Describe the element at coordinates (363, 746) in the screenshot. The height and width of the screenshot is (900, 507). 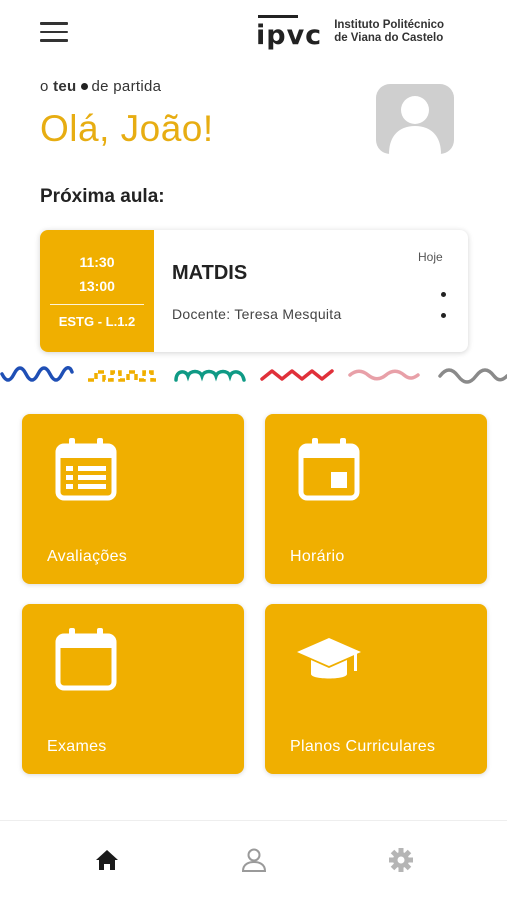
I see `tile-label: Planos Curriculares` at that location.